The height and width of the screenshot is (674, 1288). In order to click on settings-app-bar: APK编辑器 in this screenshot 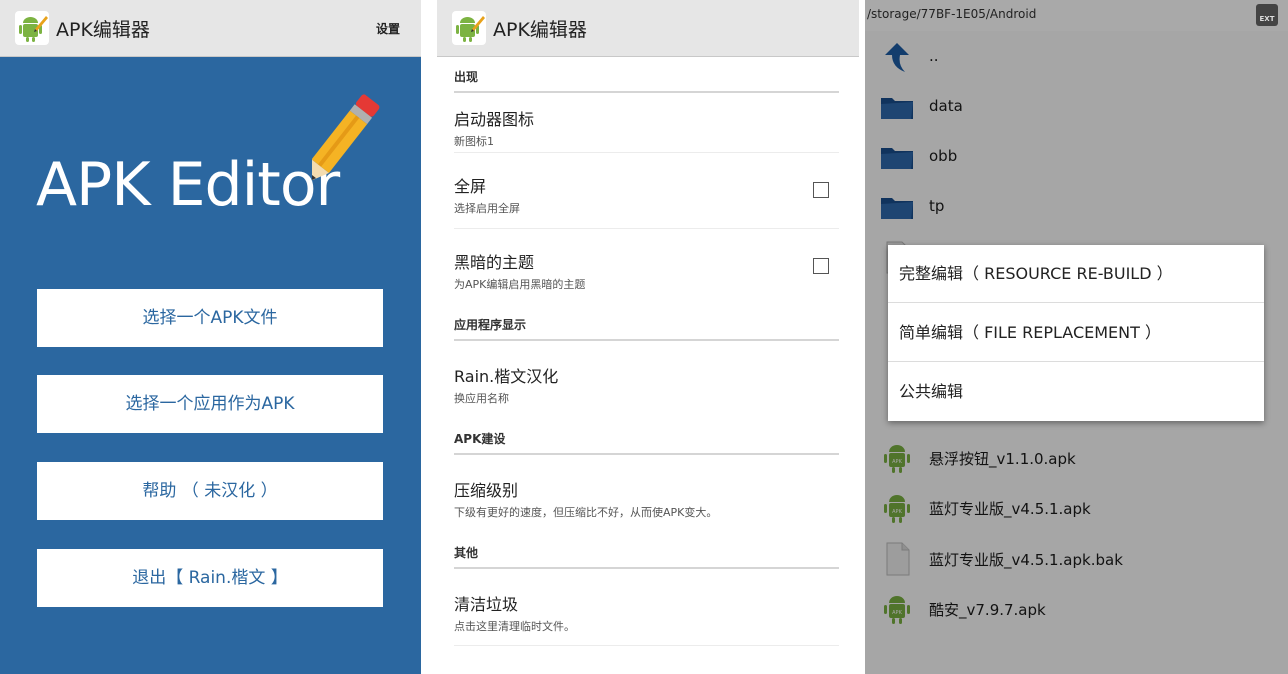, I will do `click(648, 28)`.